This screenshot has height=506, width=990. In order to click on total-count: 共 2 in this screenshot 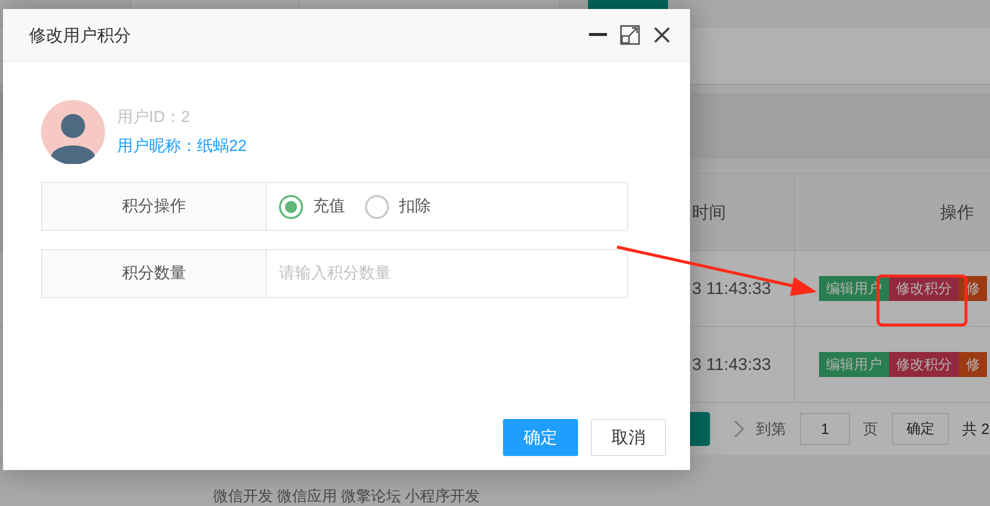, I will do `click(976, 429)`.